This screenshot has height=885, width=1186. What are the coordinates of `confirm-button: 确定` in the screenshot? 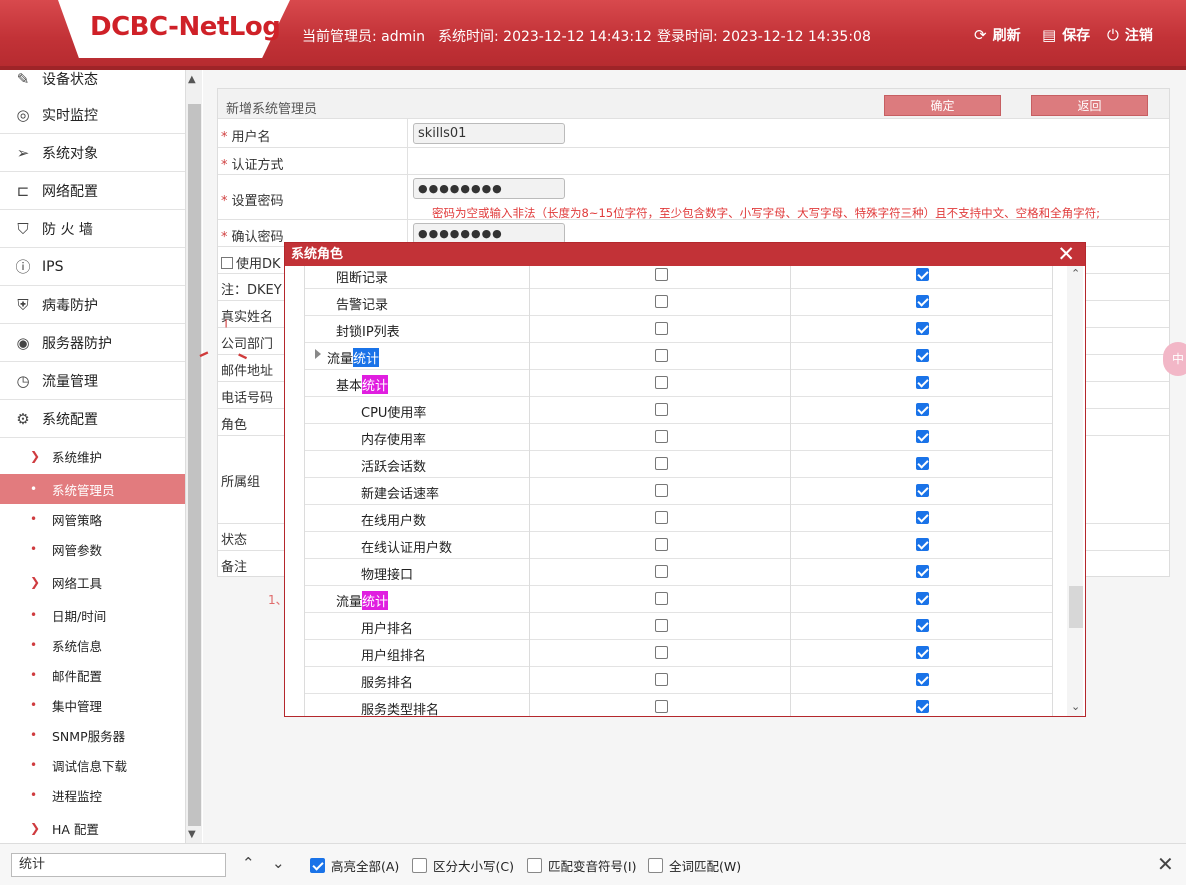 It's located at (942, 105).